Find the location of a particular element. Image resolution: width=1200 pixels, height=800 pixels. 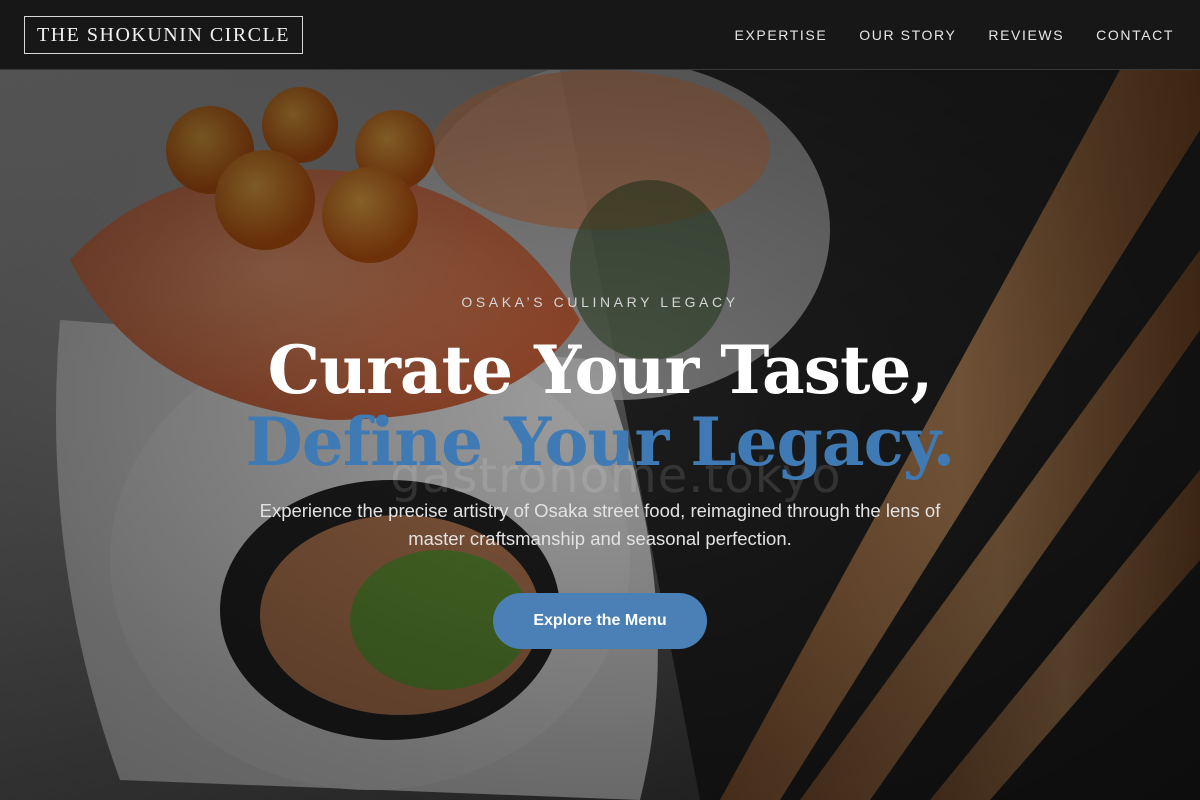

nav-link-our-story: OUR STORY is located at coordinates (907, 35).